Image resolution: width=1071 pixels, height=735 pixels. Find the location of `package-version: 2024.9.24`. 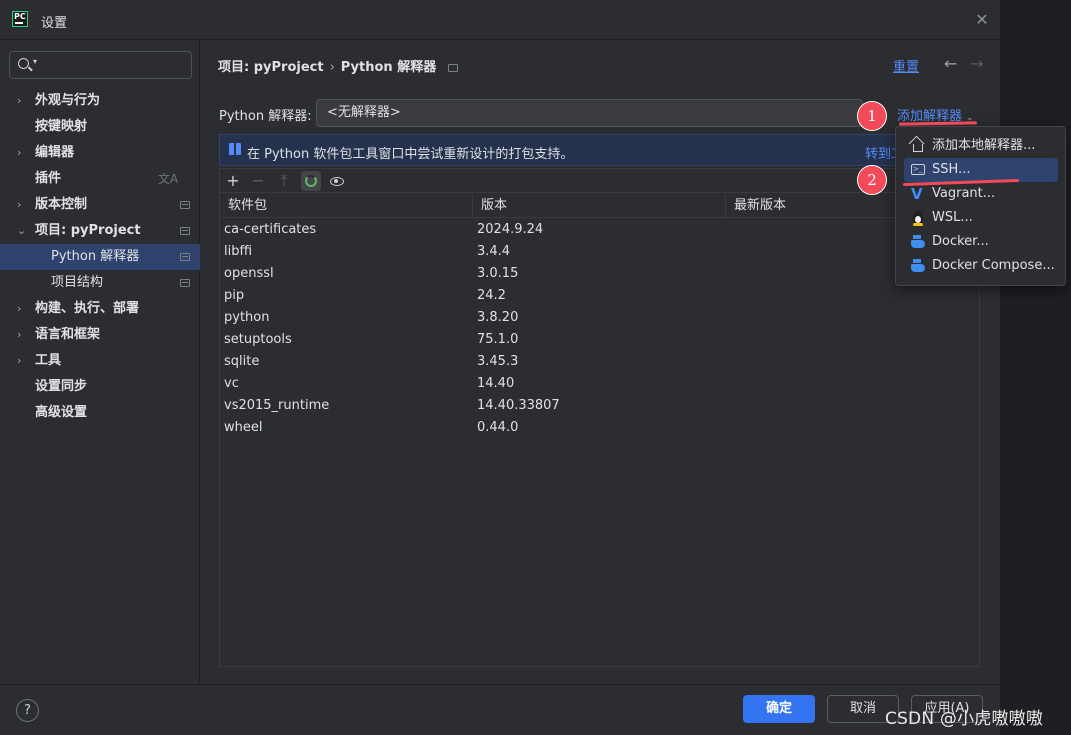

package-version: 2024.9.24 is located at coordinates (510, 229).